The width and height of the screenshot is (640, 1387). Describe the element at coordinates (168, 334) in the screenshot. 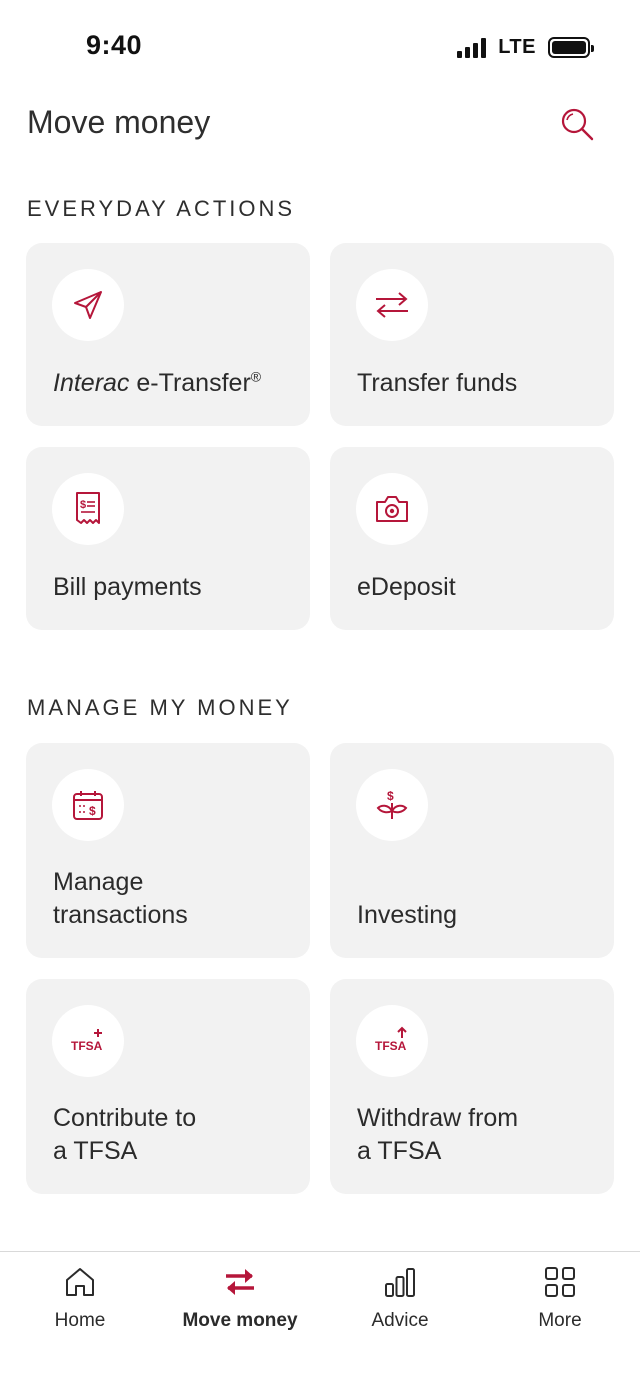

I see `interac-etransfer-card: Interac e-Transfer®` at that location.